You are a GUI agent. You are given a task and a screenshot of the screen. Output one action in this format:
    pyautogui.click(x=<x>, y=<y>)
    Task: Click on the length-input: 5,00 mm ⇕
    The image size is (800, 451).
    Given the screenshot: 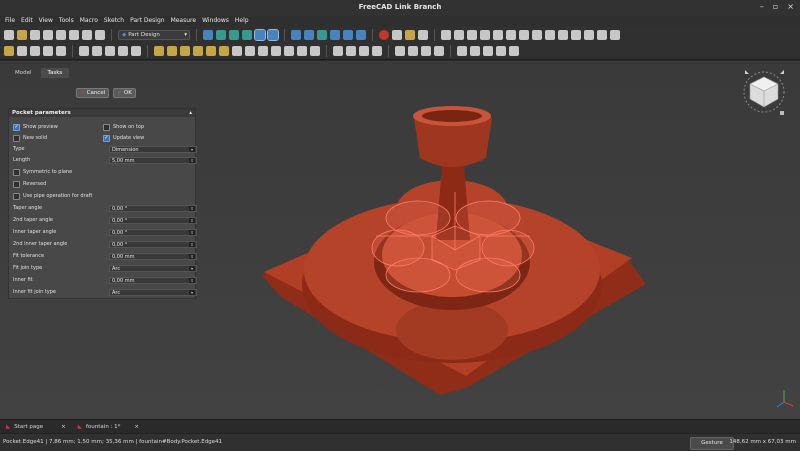 What is the action you would take?
    pyautogui.click(x=153, y=160)
    